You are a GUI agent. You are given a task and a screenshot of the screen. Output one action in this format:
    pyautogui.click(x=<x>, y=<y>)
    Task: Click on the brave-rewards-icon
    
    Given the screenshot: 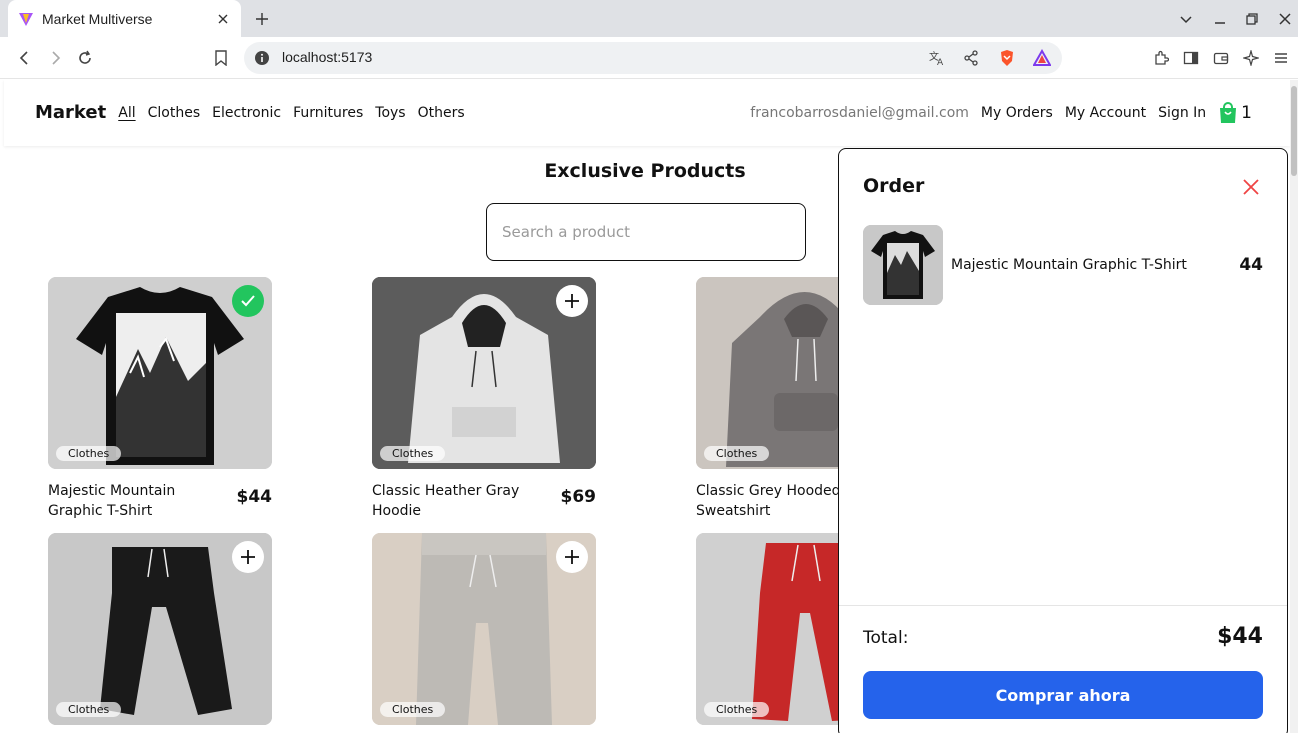 What is the action you would take?
    pyautogui.click(x=1042, y=58)
    